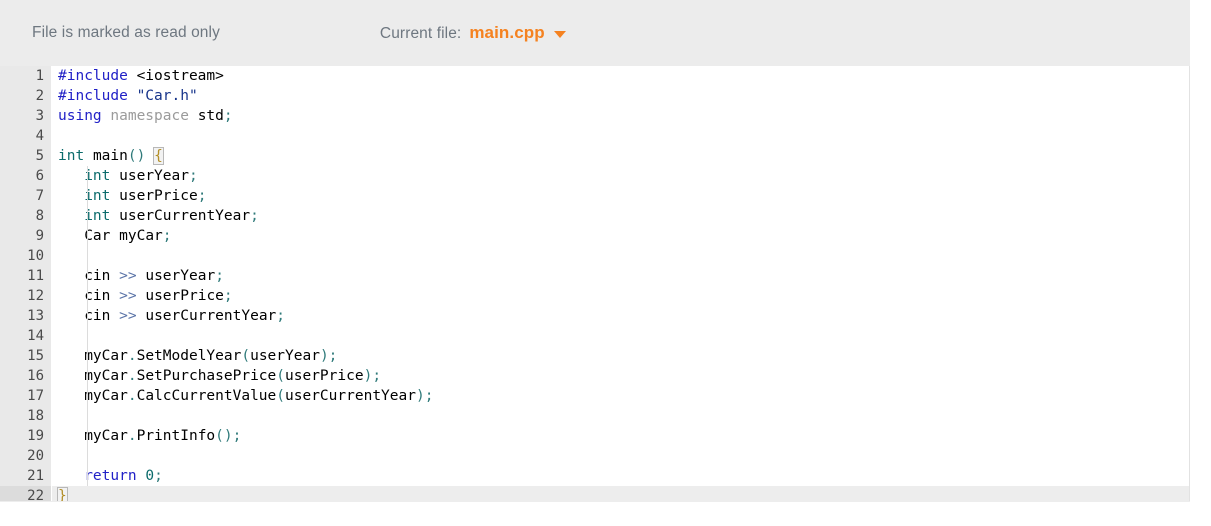 The width and height of the screenshot is (1211, 526). What do you see at coordinates (621, 296) in the screenshot?
I see `code-line: cin >> userPrice;` at bounding box center [621, 296].